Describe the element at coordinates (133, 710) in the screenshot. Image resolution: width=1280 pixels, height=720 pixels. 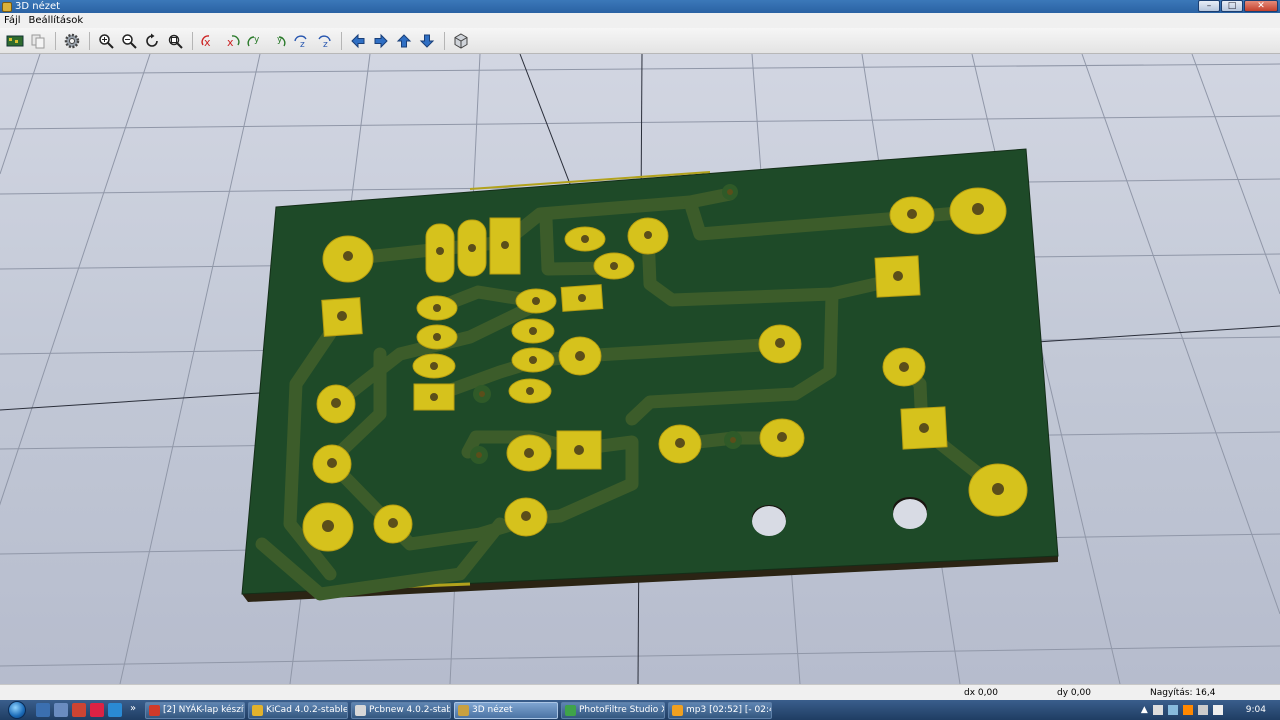
I see `more-icon: »` at that location.